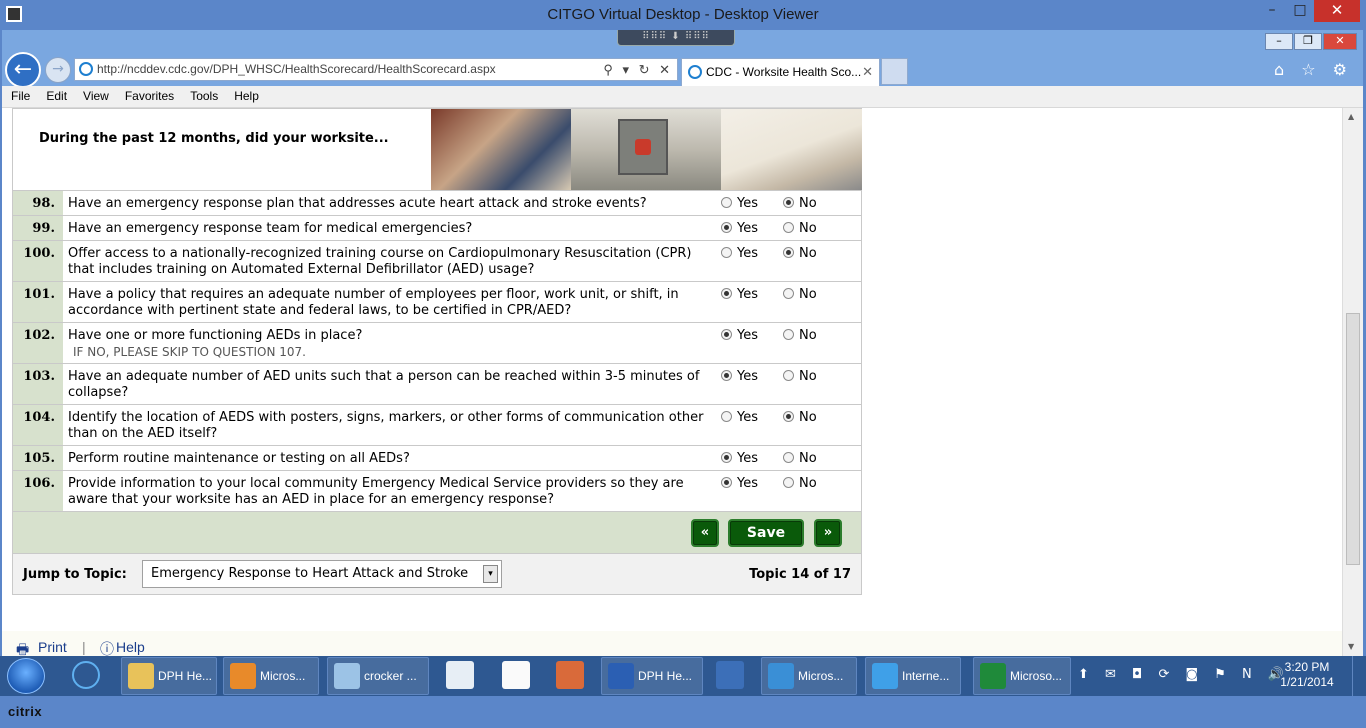 This screenshot has width=1366, height=728. Describe the element at coordinates (54, 94) in the screenshot. I see `menu-edit: Edit` at that location.